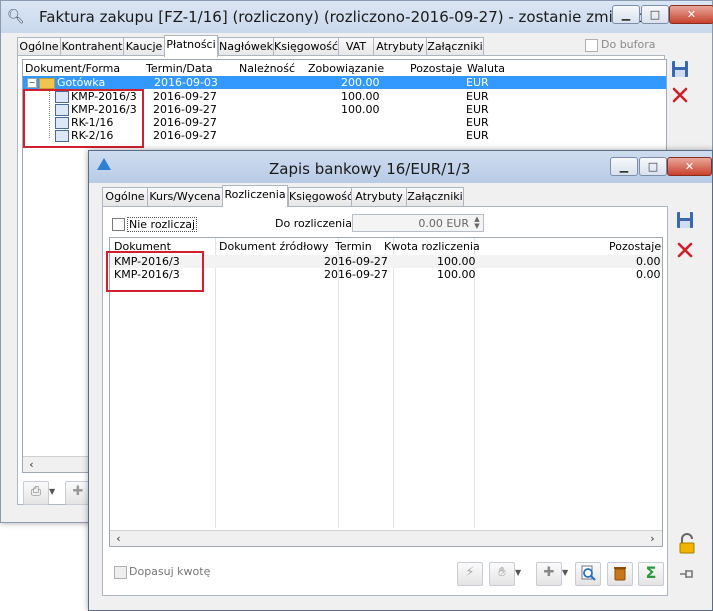  Describe the element at coordinates (315, 223) in the screenshot. I see `do-rozliczenia-label: Do rozliczenia:` at that location.